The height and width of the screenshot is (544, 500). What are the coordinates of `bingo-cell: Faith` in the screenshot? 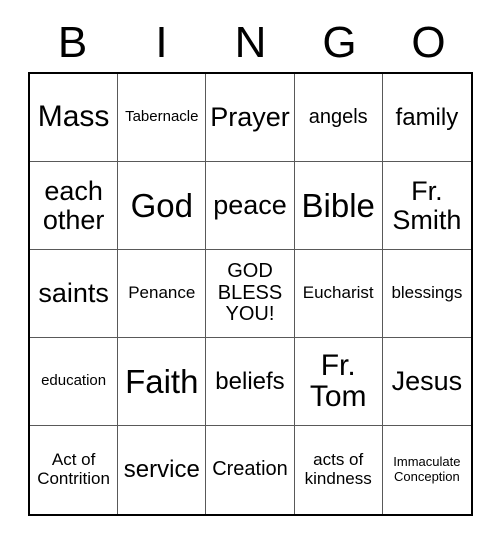 It's located at (162, 382).